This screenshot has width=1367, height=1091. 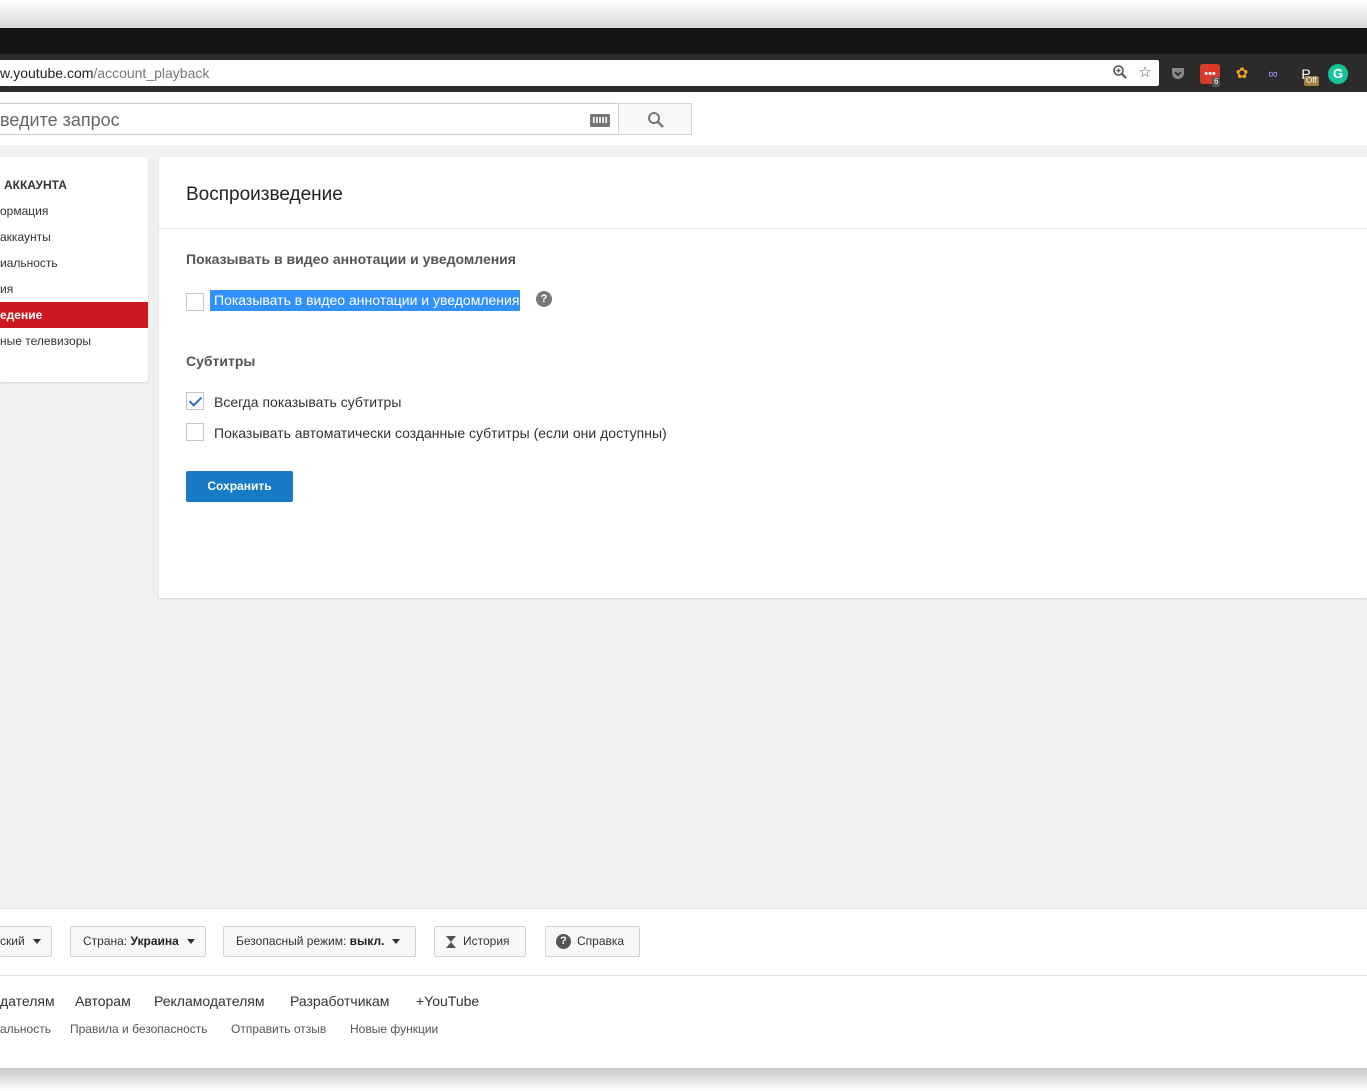 I want to click on history-label: История, so click(x=486, y=941).